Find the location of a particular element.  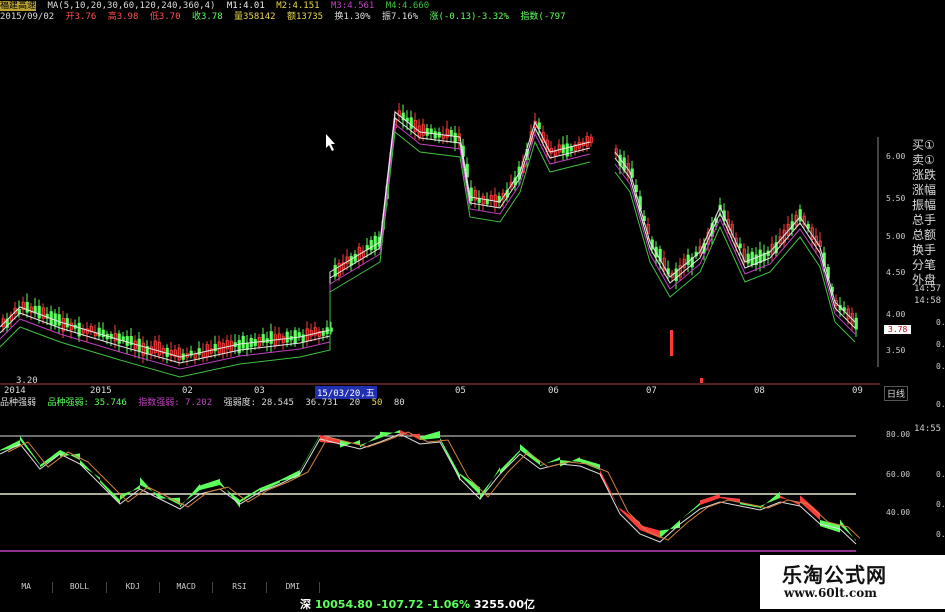

time-label: 09 is located at coordinates (857, 391).